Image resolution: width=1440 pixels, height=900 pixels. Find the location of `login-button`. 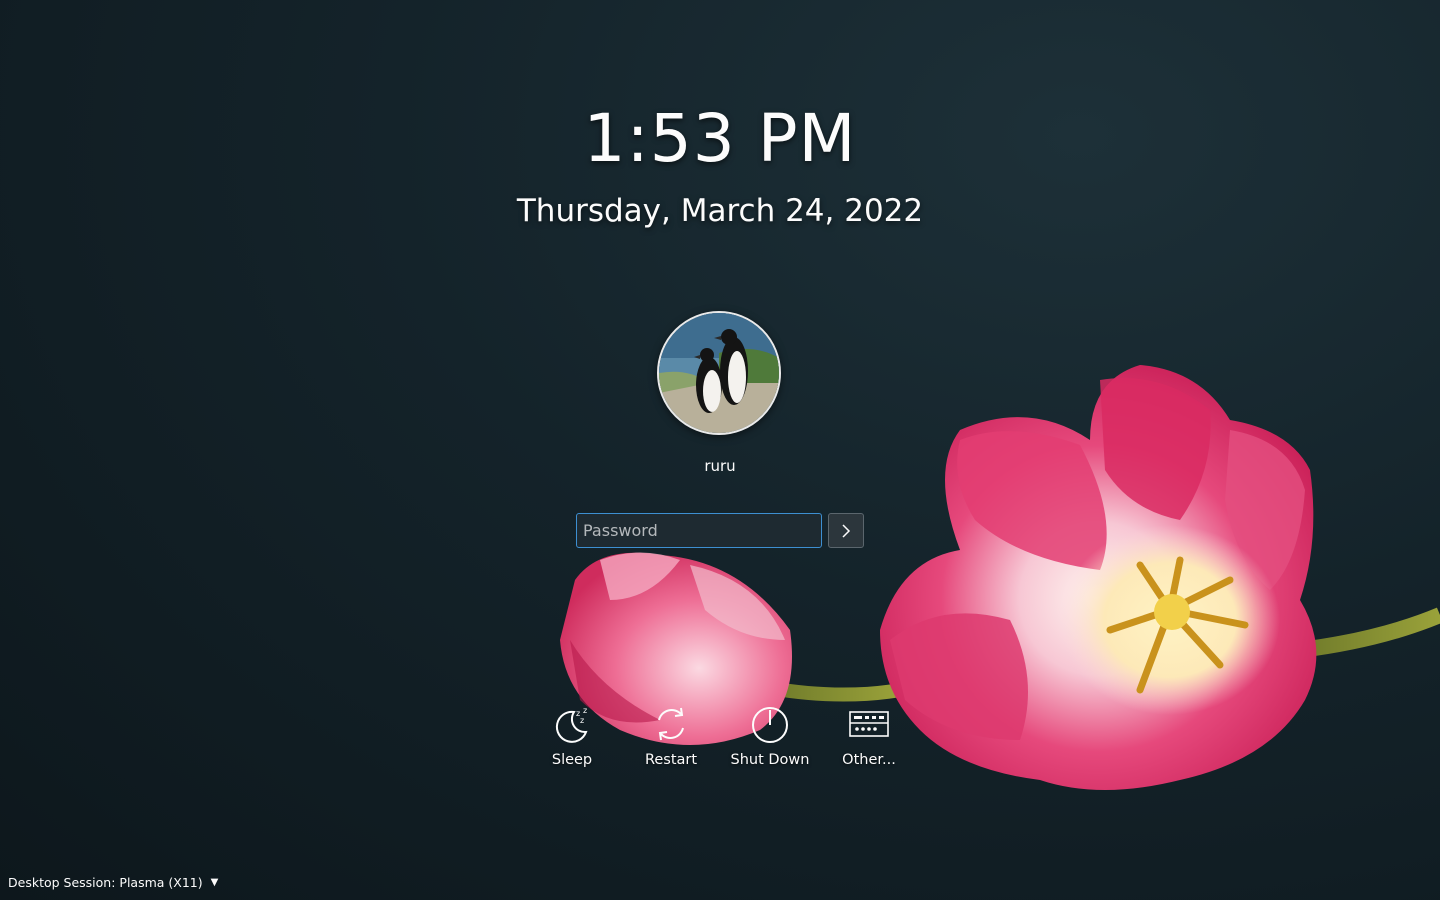

login-button is located at coordinates (846, 530).